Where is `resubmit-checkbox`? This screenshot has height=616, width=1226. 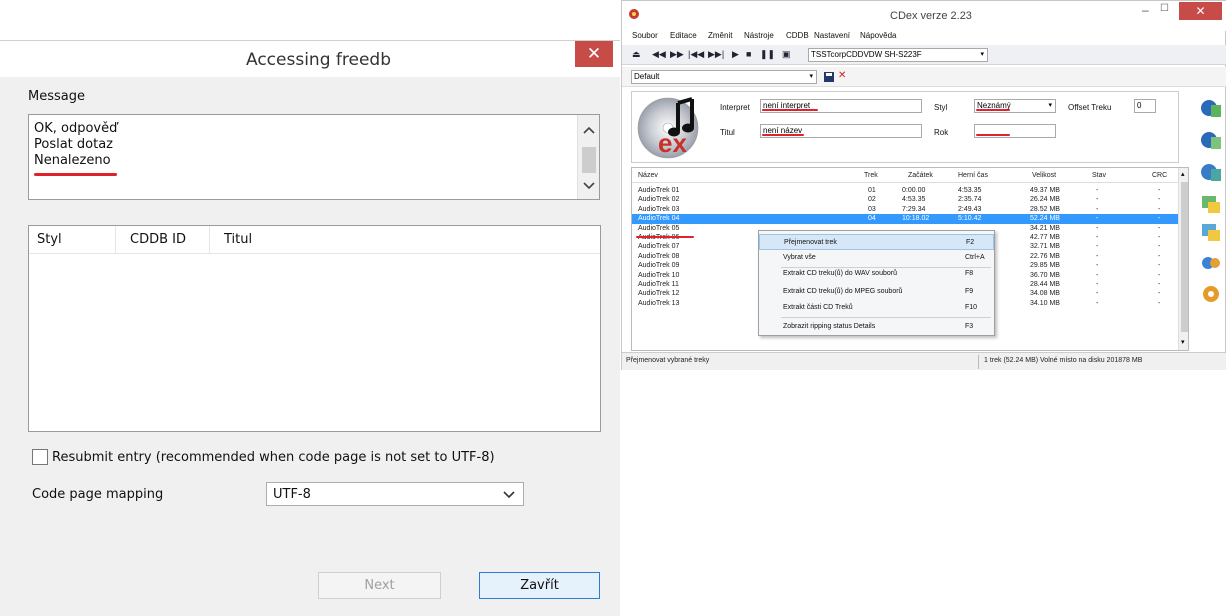
resubmit-checkbox is located at coordinates (40, 457).